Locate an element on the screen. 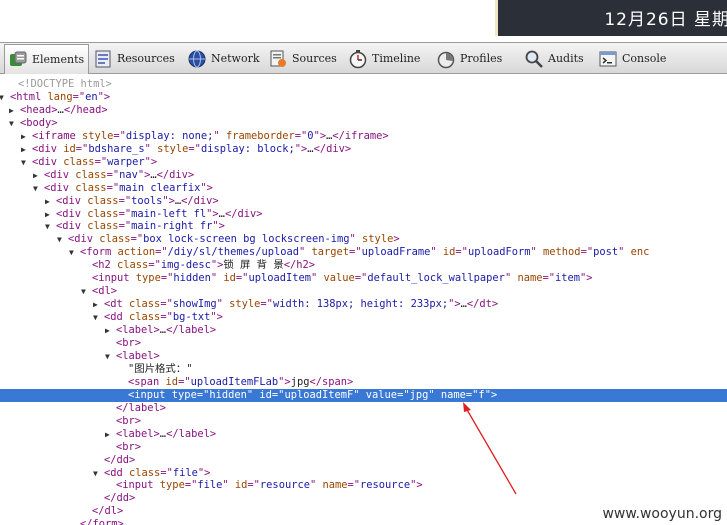  dom-node: ▶ <div class="nav">…</div> is located at coordinates (363, 175).